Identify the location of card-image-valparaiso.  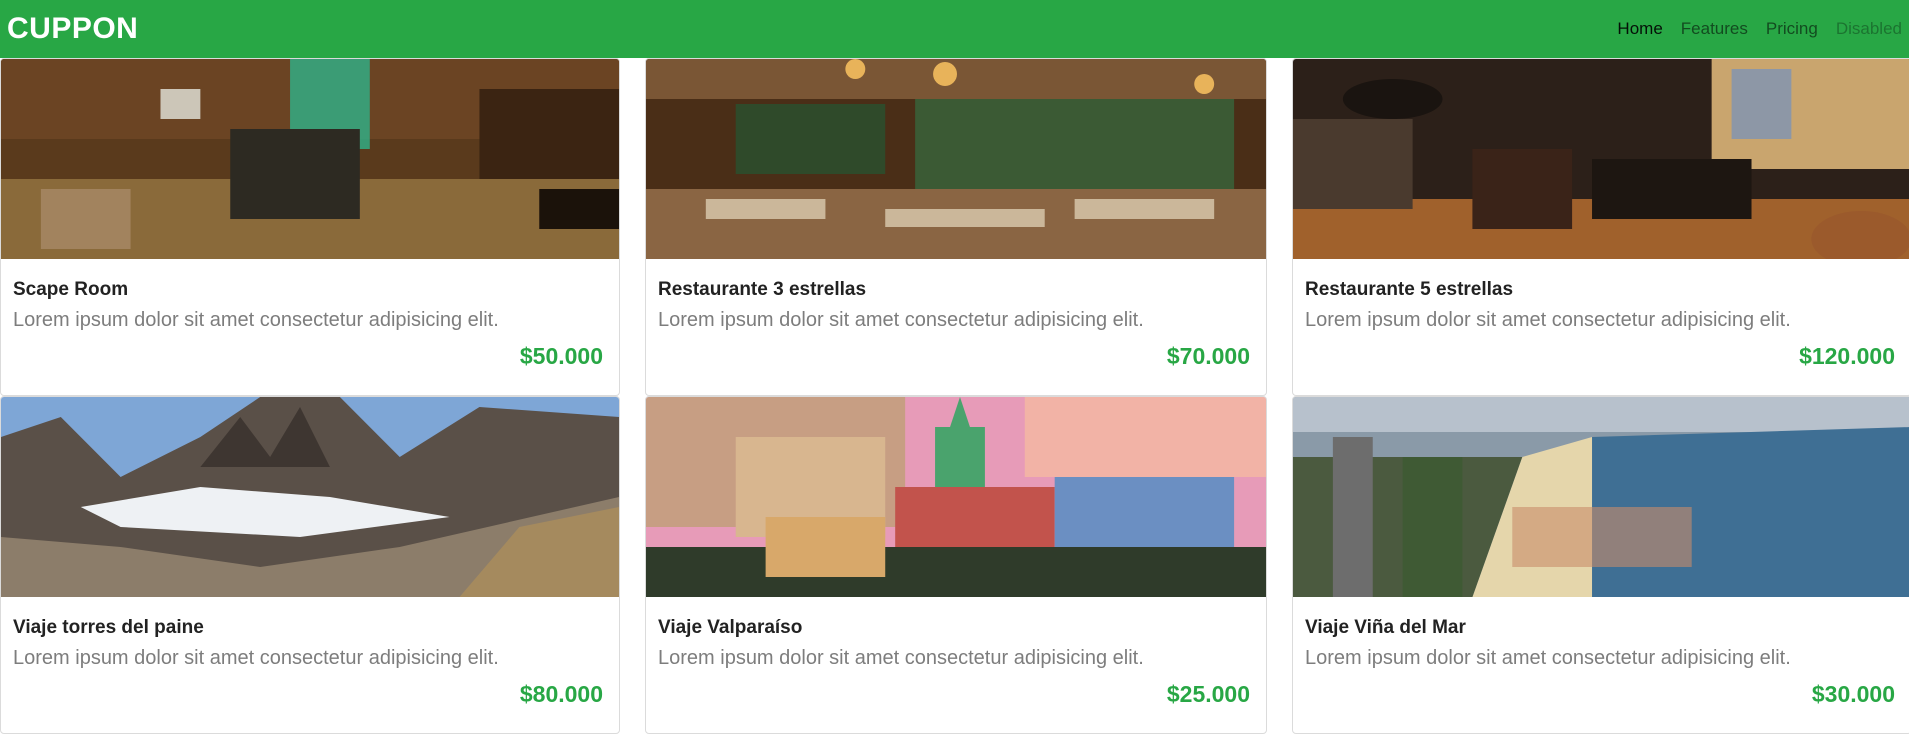
(956, 497).